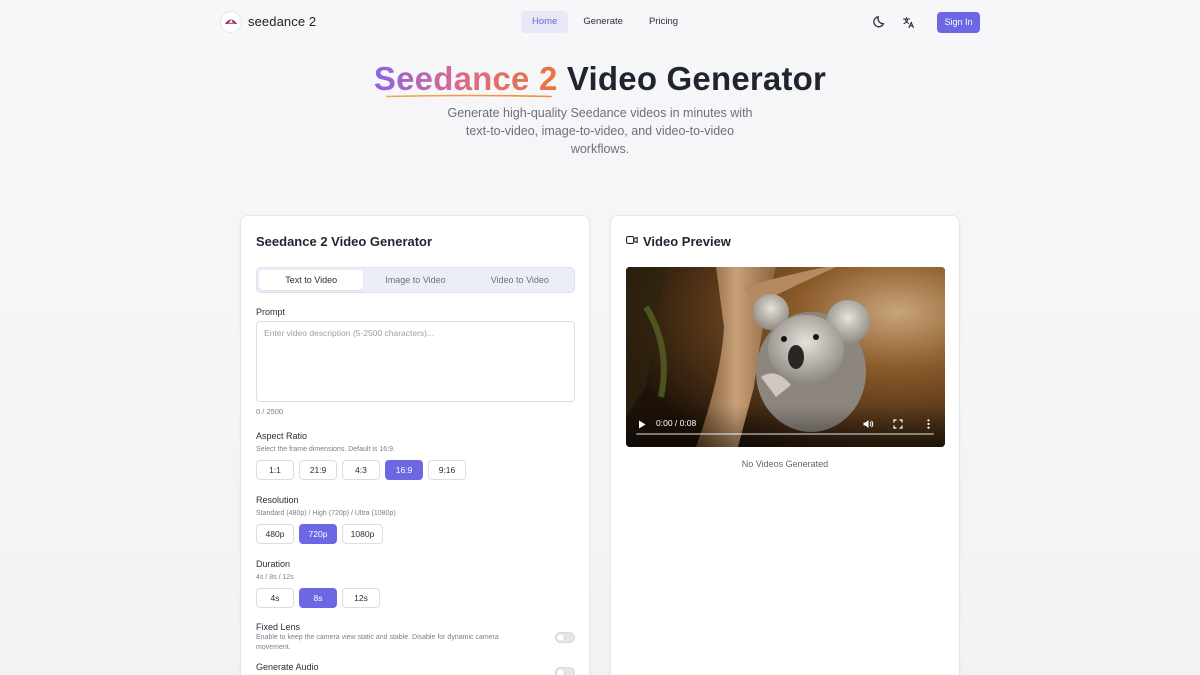 Image resolution: width=1200 pixels, height=675 pixels. Describe the element at coordinates (676, 423) in the screenshot. I see `video-time-readout: 0:00 / 0:08` at that location.